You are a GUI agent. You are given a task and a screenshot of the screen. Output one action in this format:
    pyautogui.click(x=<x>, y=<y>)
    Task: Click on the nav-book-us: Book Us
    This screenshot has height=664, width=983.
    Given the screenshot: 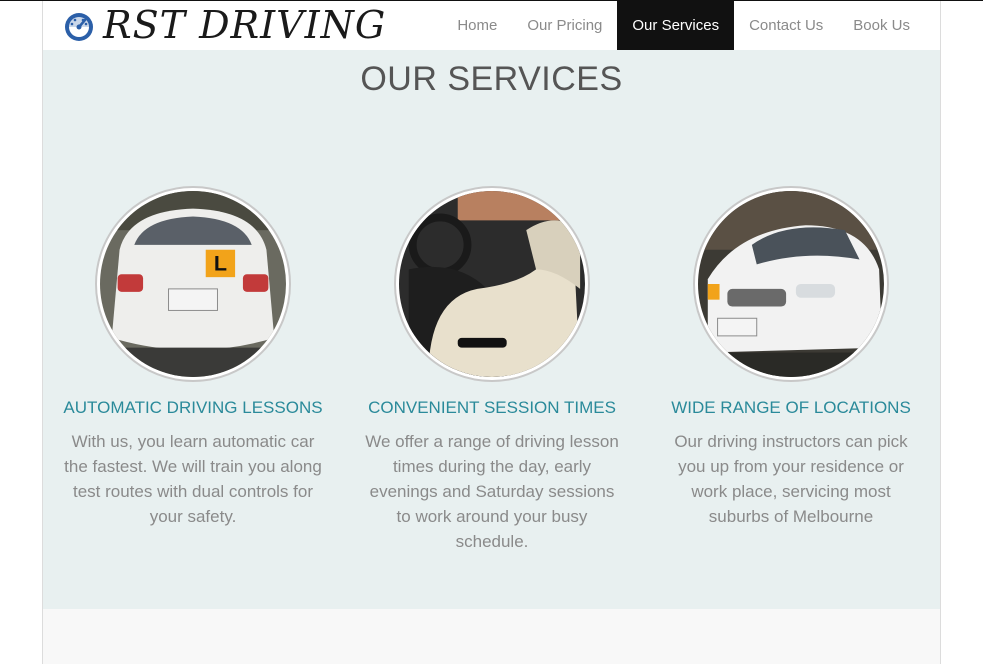 What is the action you would take?
    pyautogui.click(x=881, y=25)
    